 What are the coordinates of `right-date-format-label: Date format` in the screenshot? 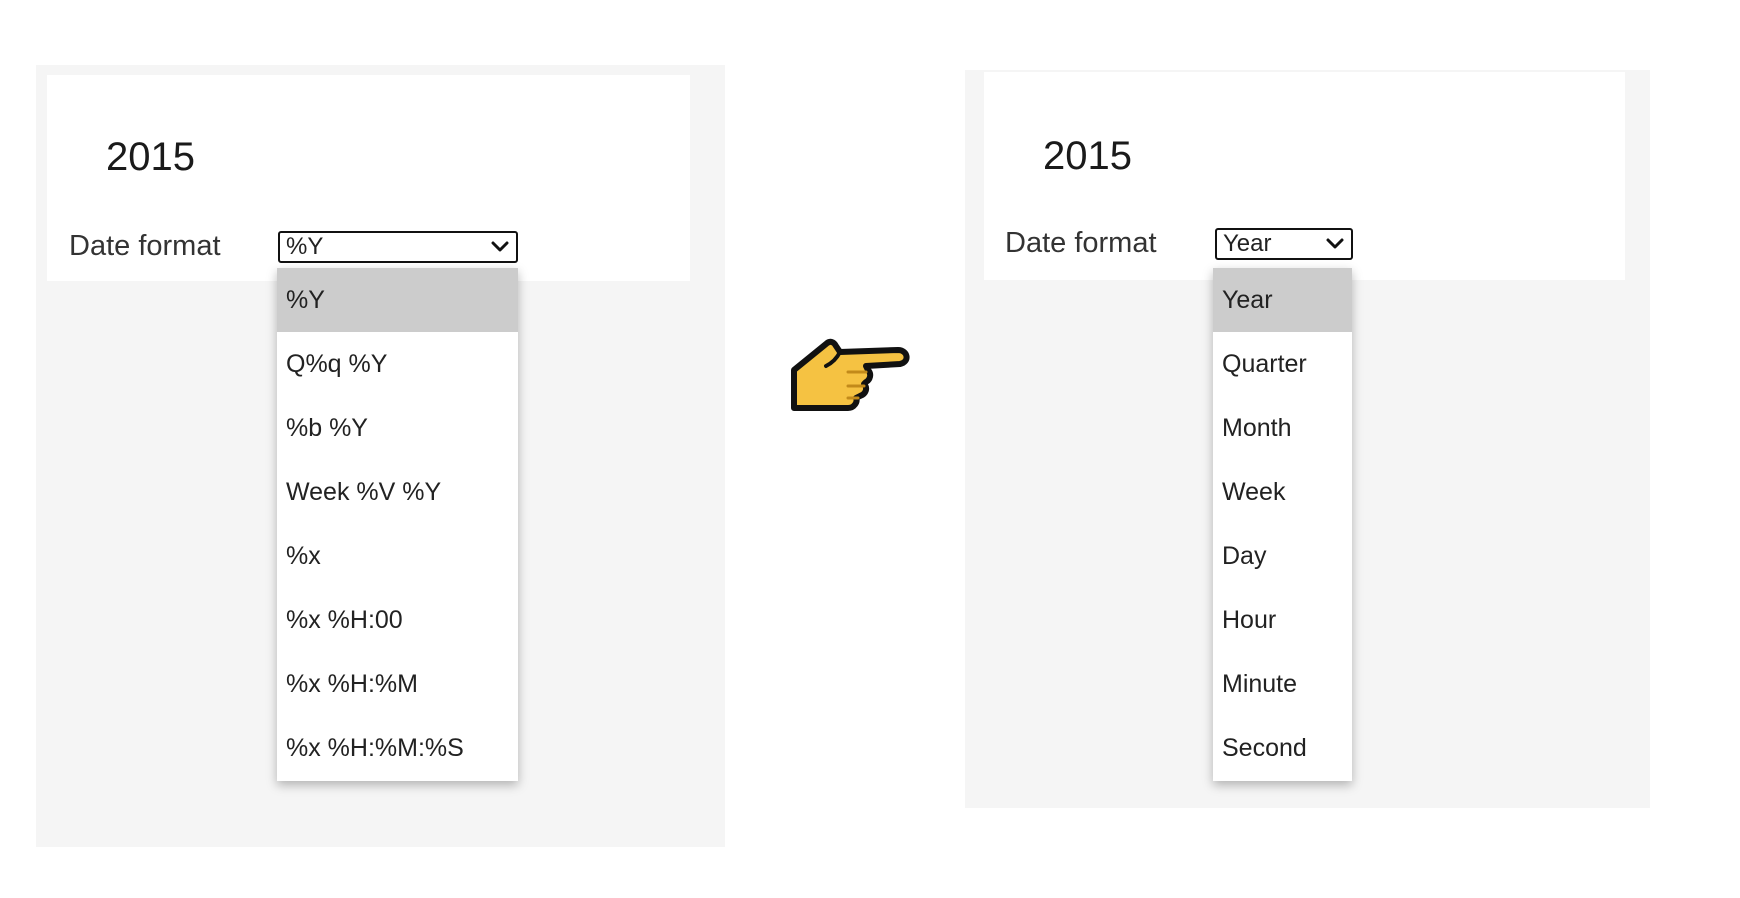 It's located at (1081, 243).